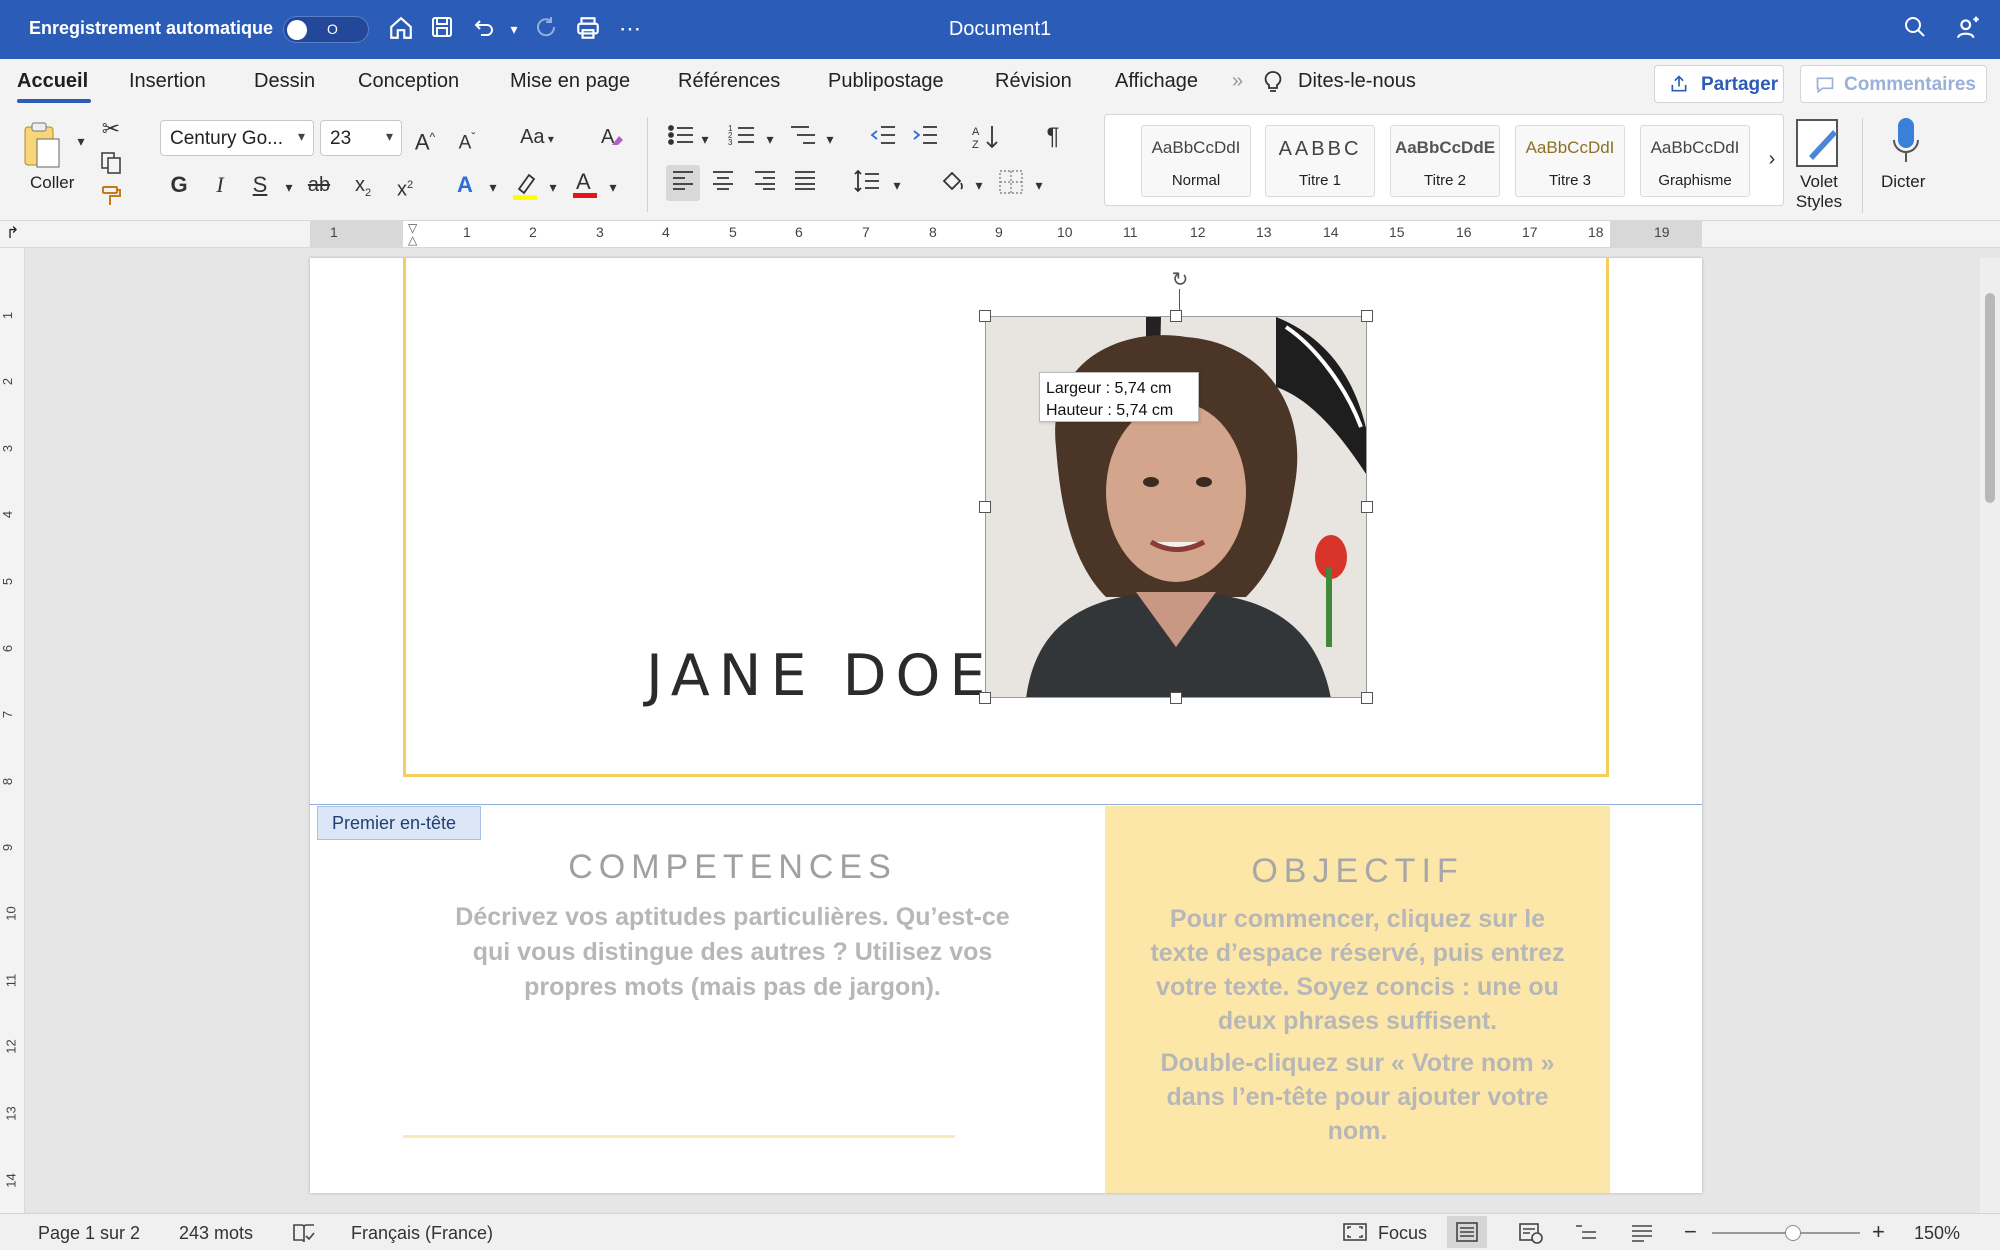 This screenshot has height=1250, width=2000. What do you see at coordinates (363, 189) in the screenshot?
I see `subscript-icon: x2` at bounding box center [363, 189].